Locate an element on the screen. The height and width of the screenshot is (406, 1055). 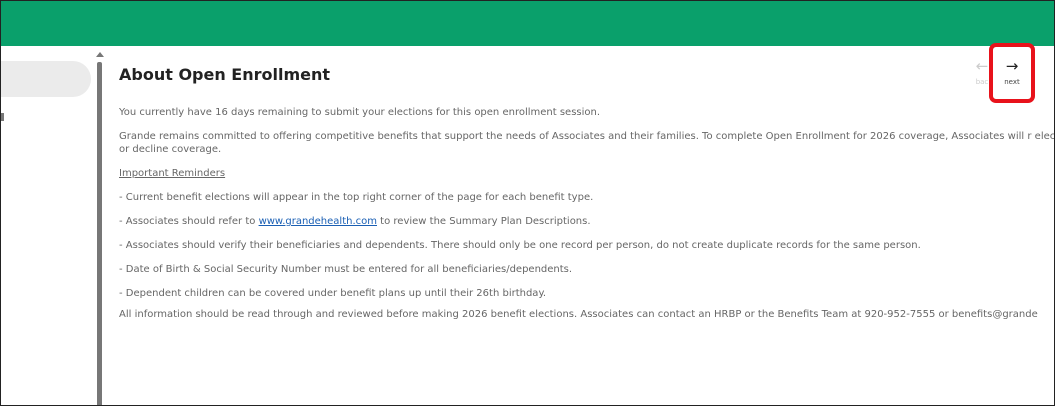
sidebar-item-active is located at coordinates (46, 79).